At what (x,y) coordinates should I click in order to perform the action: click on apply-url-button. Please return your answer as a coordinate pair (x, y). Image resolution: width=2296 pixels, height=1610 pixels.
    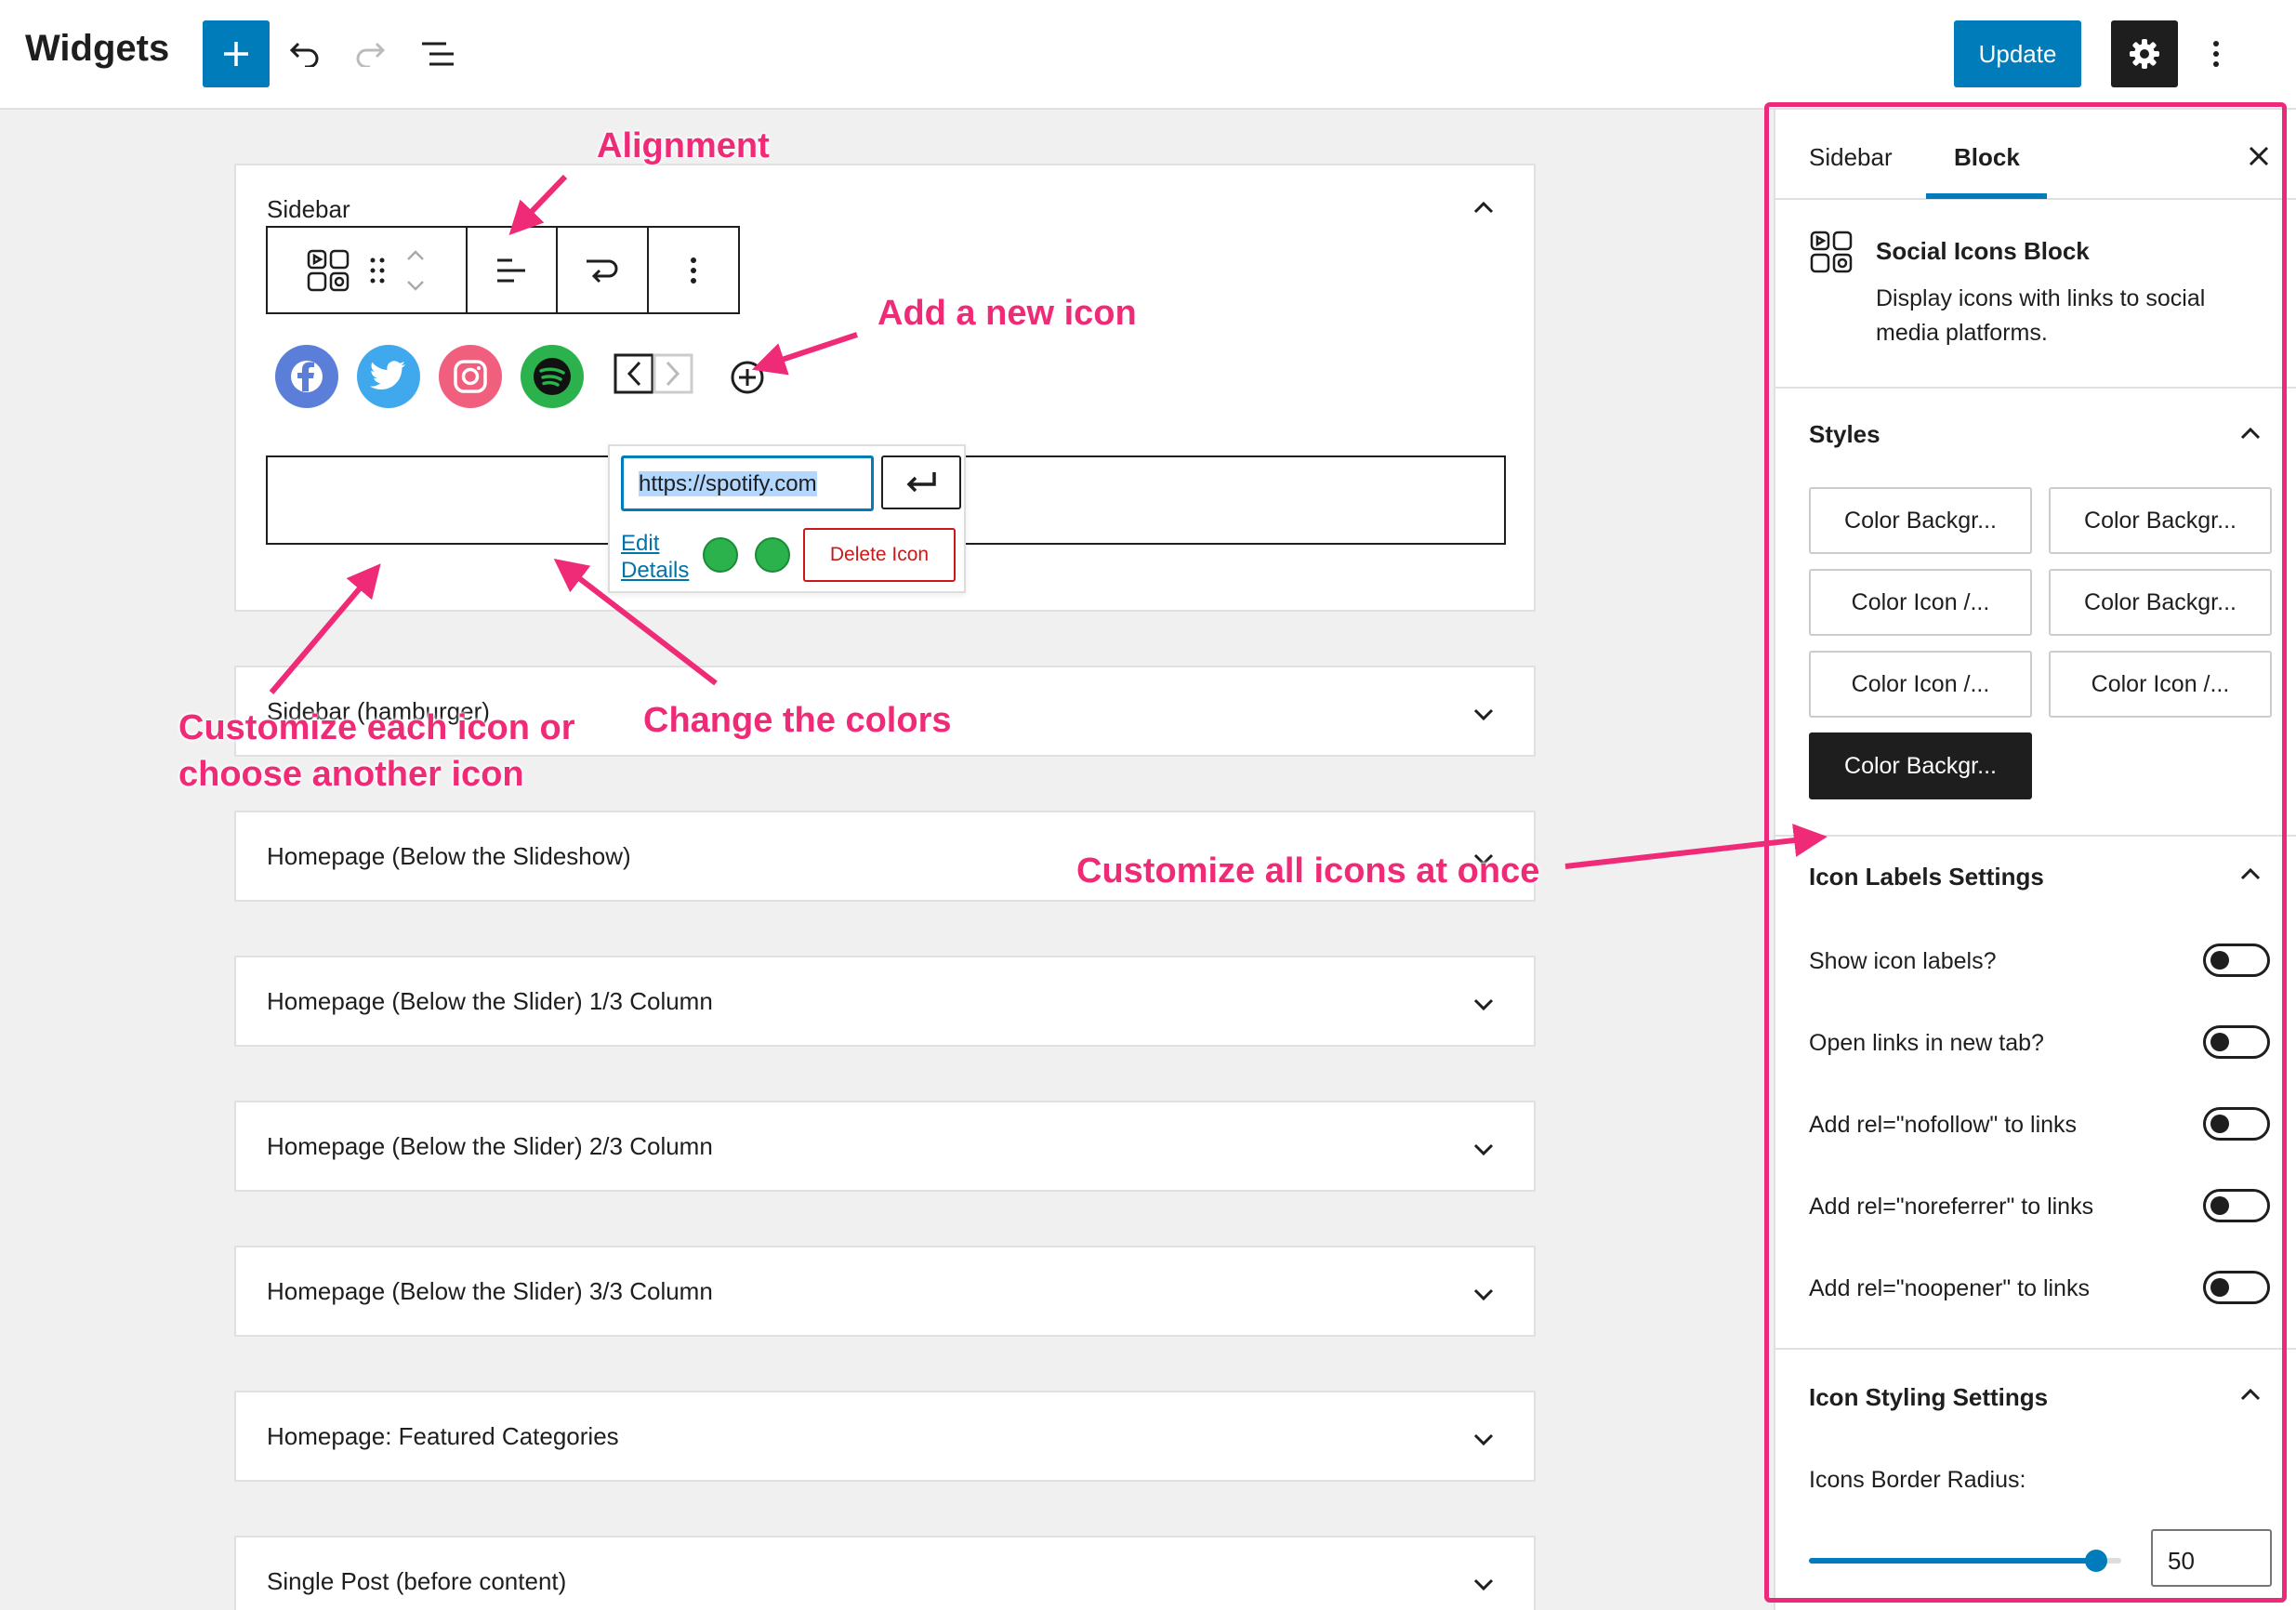
    Looking at the image, I should click on (921, 482).